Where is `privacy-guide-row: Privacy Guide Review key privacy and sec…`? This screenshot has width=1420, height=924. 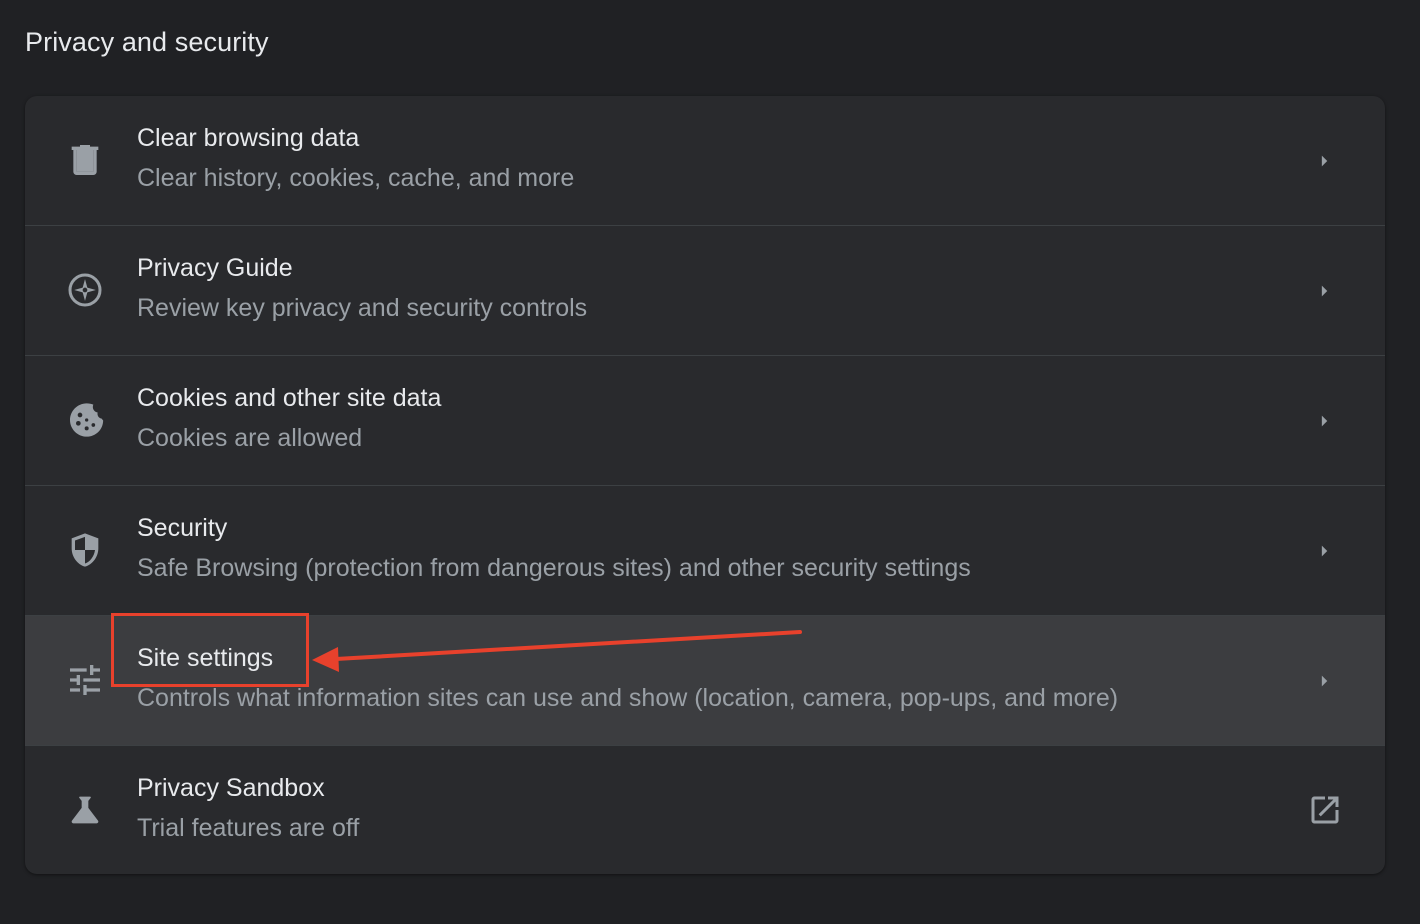 privacy-guide-row: Privacy Guide Review key privacy and sec… is located at coordinates (705, 290).